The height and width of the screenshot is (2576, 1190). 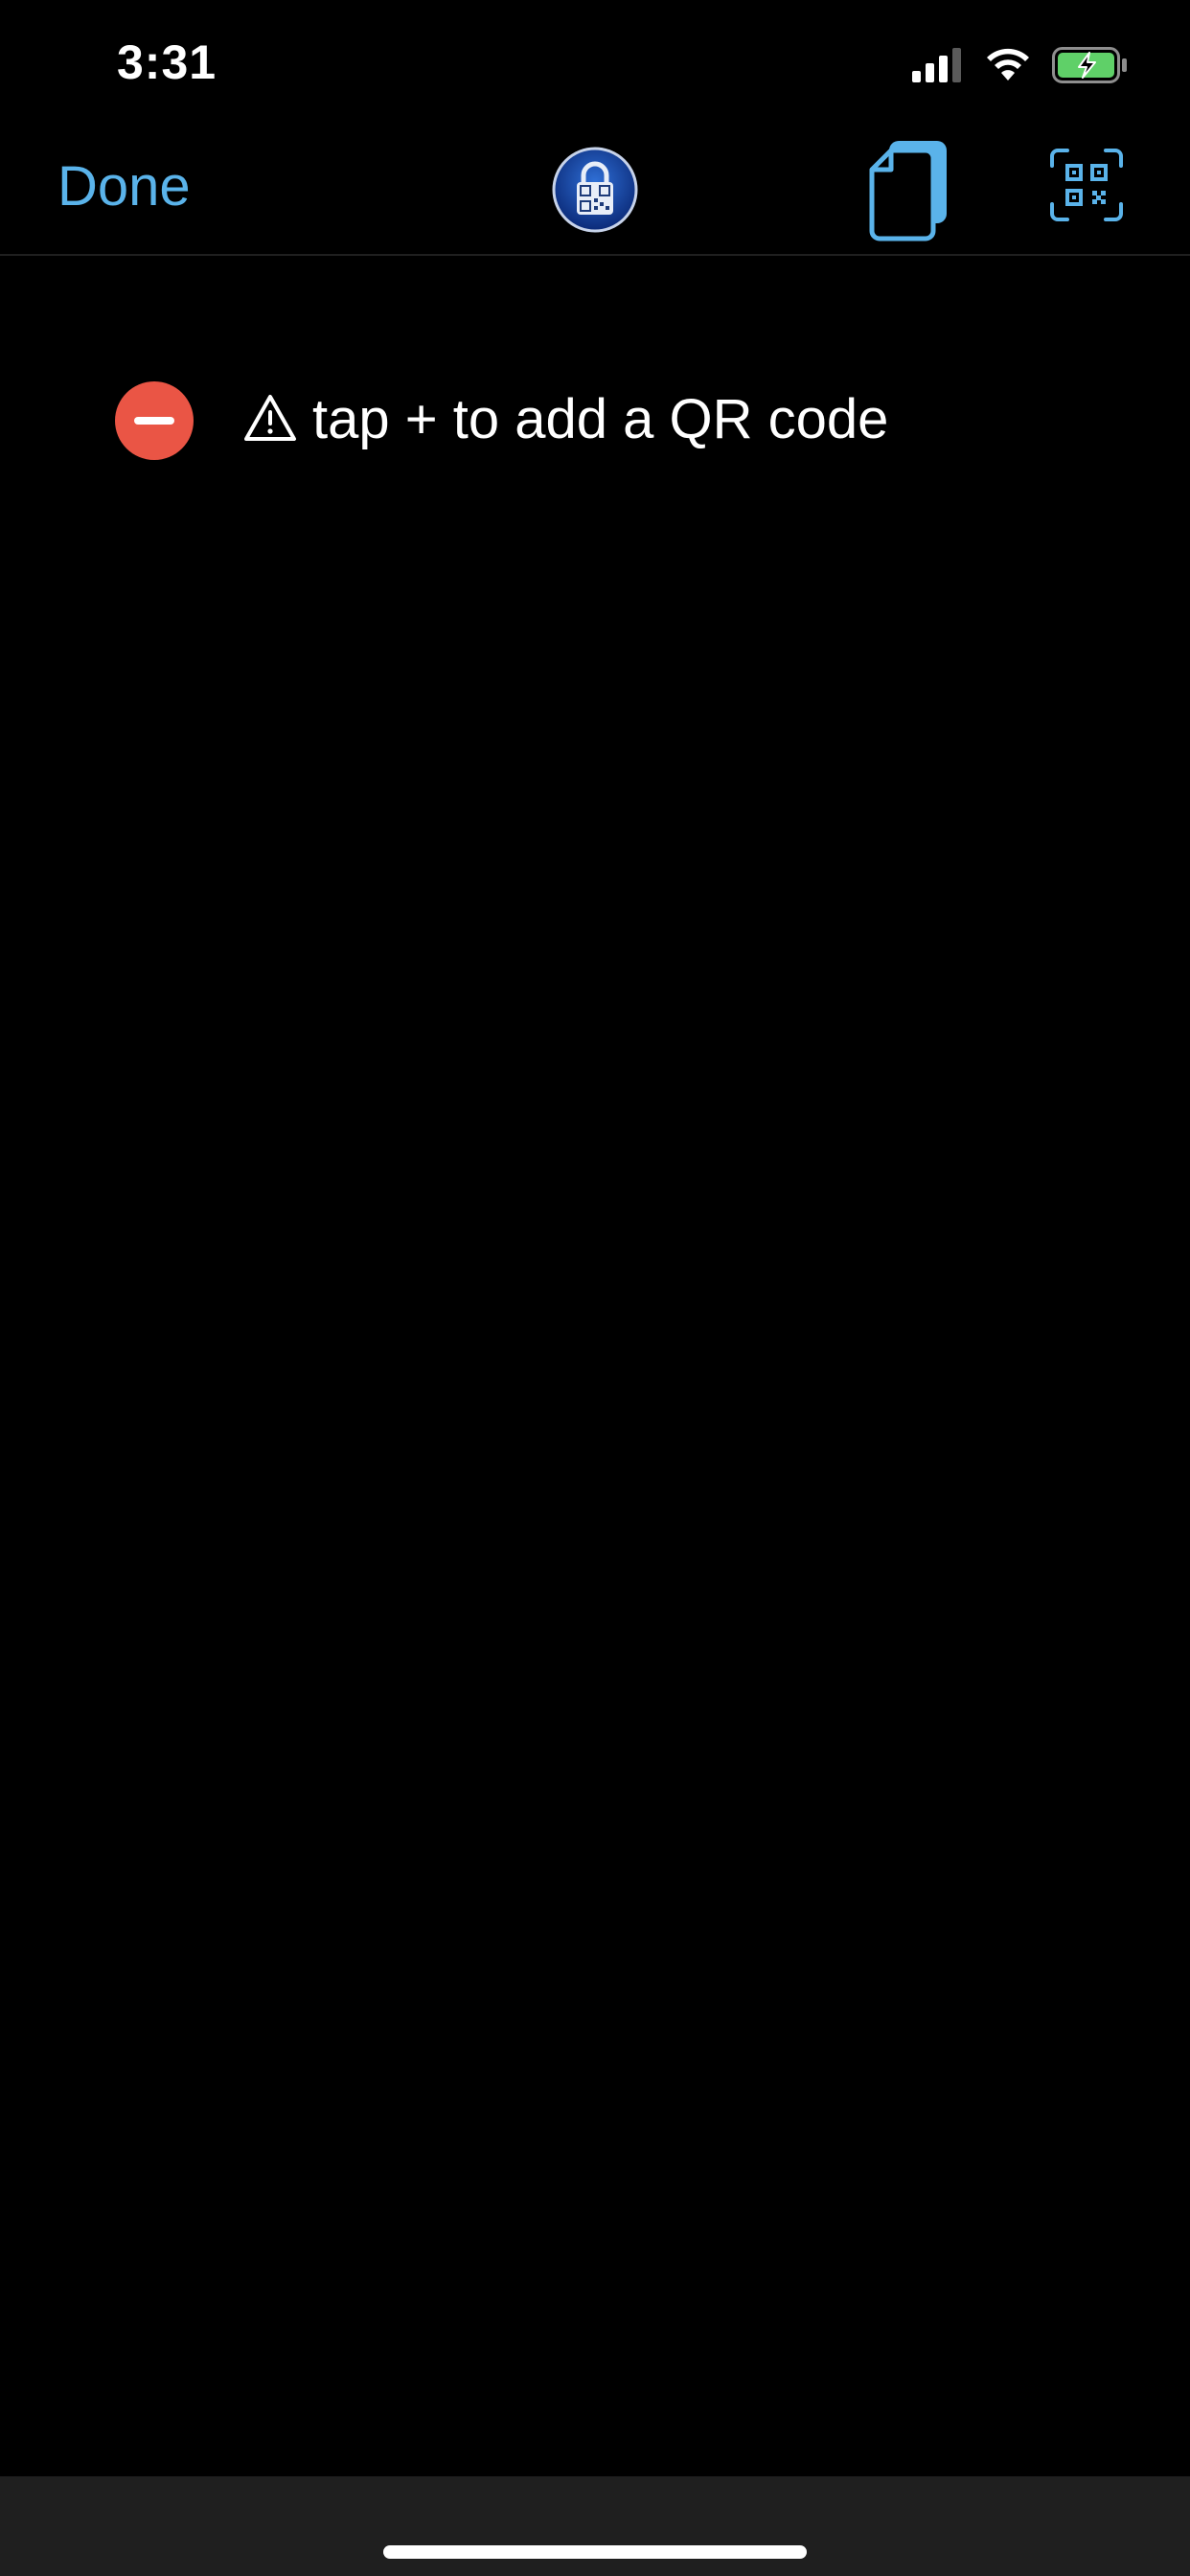 What do you see at coordinates (270, 418) in the screenshot?
I see `warning-icon` at bounding box center [270, 418].